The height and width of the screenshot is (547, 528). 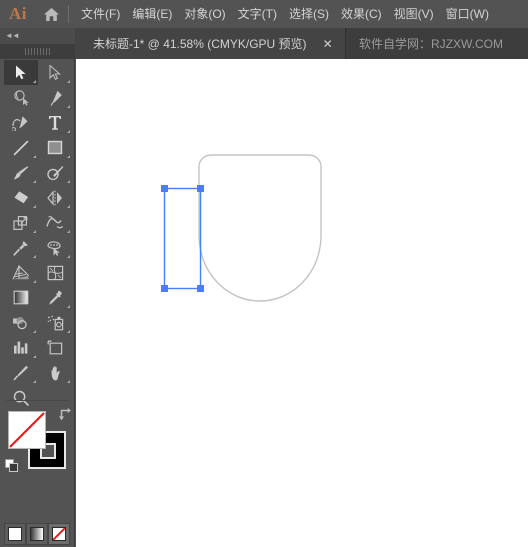 I want to click on tools-panel, so click(x=37, y=303).